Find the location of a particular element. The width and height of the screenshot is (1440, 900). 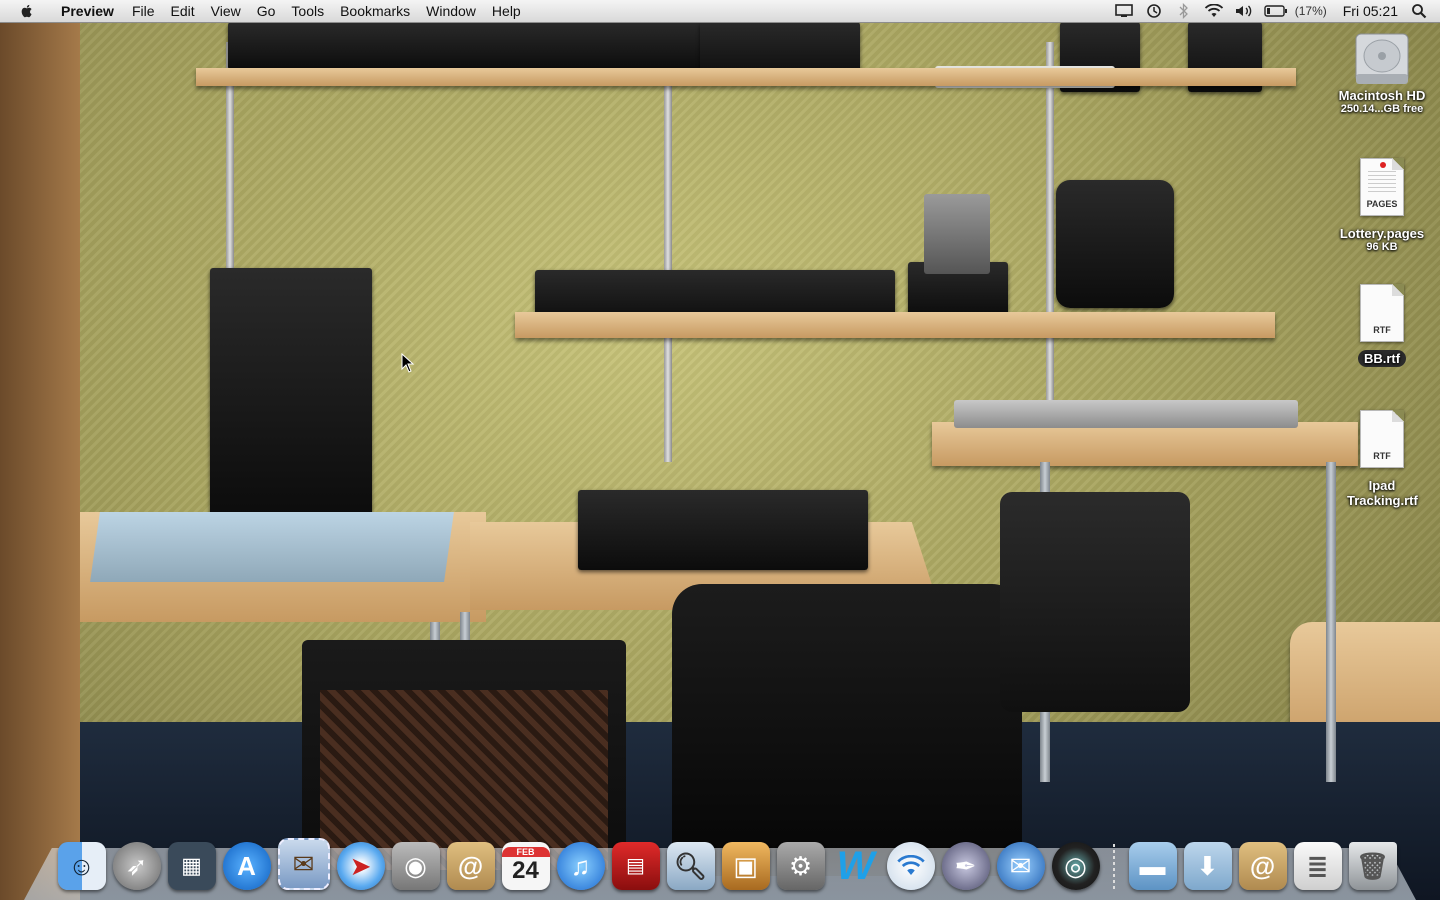

desktop-icon-macintosh-hd: Macintosh HD 250.14...GB free is located at coordinates (1382, 72).